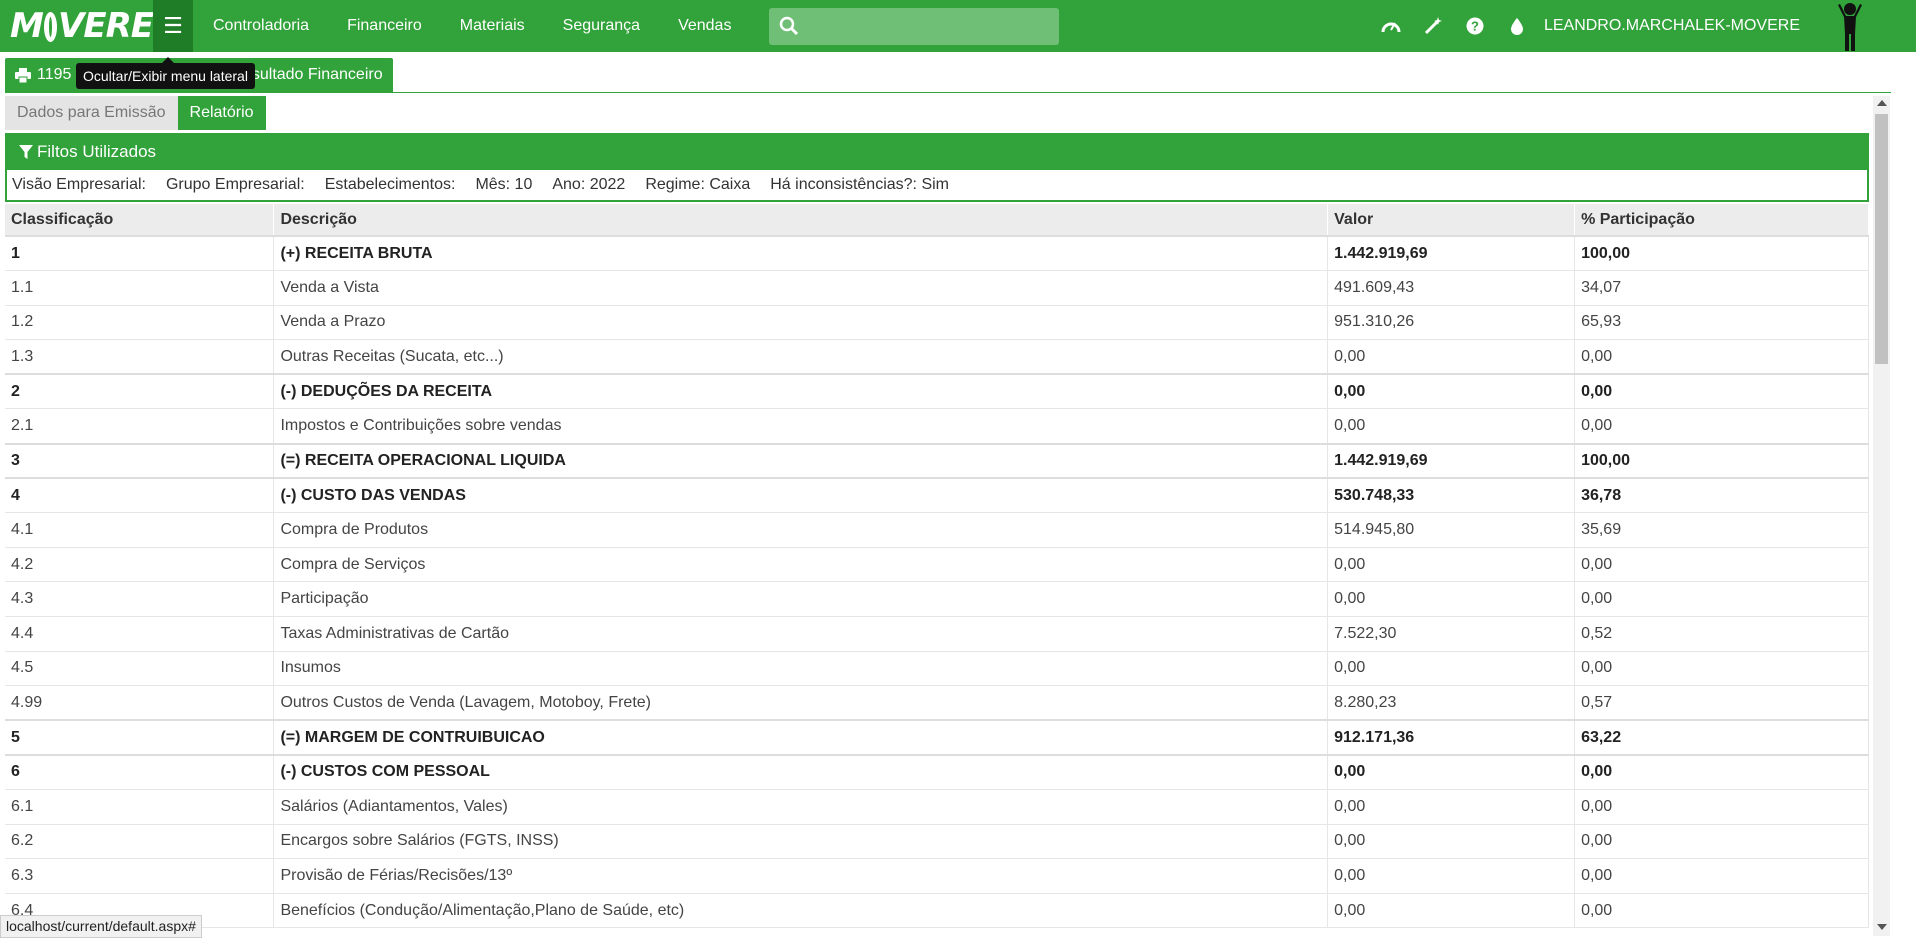 The width and height of the screenshot is (1916, 941). What do you see at coordinates (140, 220) in the screenshot?
I see `col-header-classificacao: Classificação` at bounding box center [140, 220].